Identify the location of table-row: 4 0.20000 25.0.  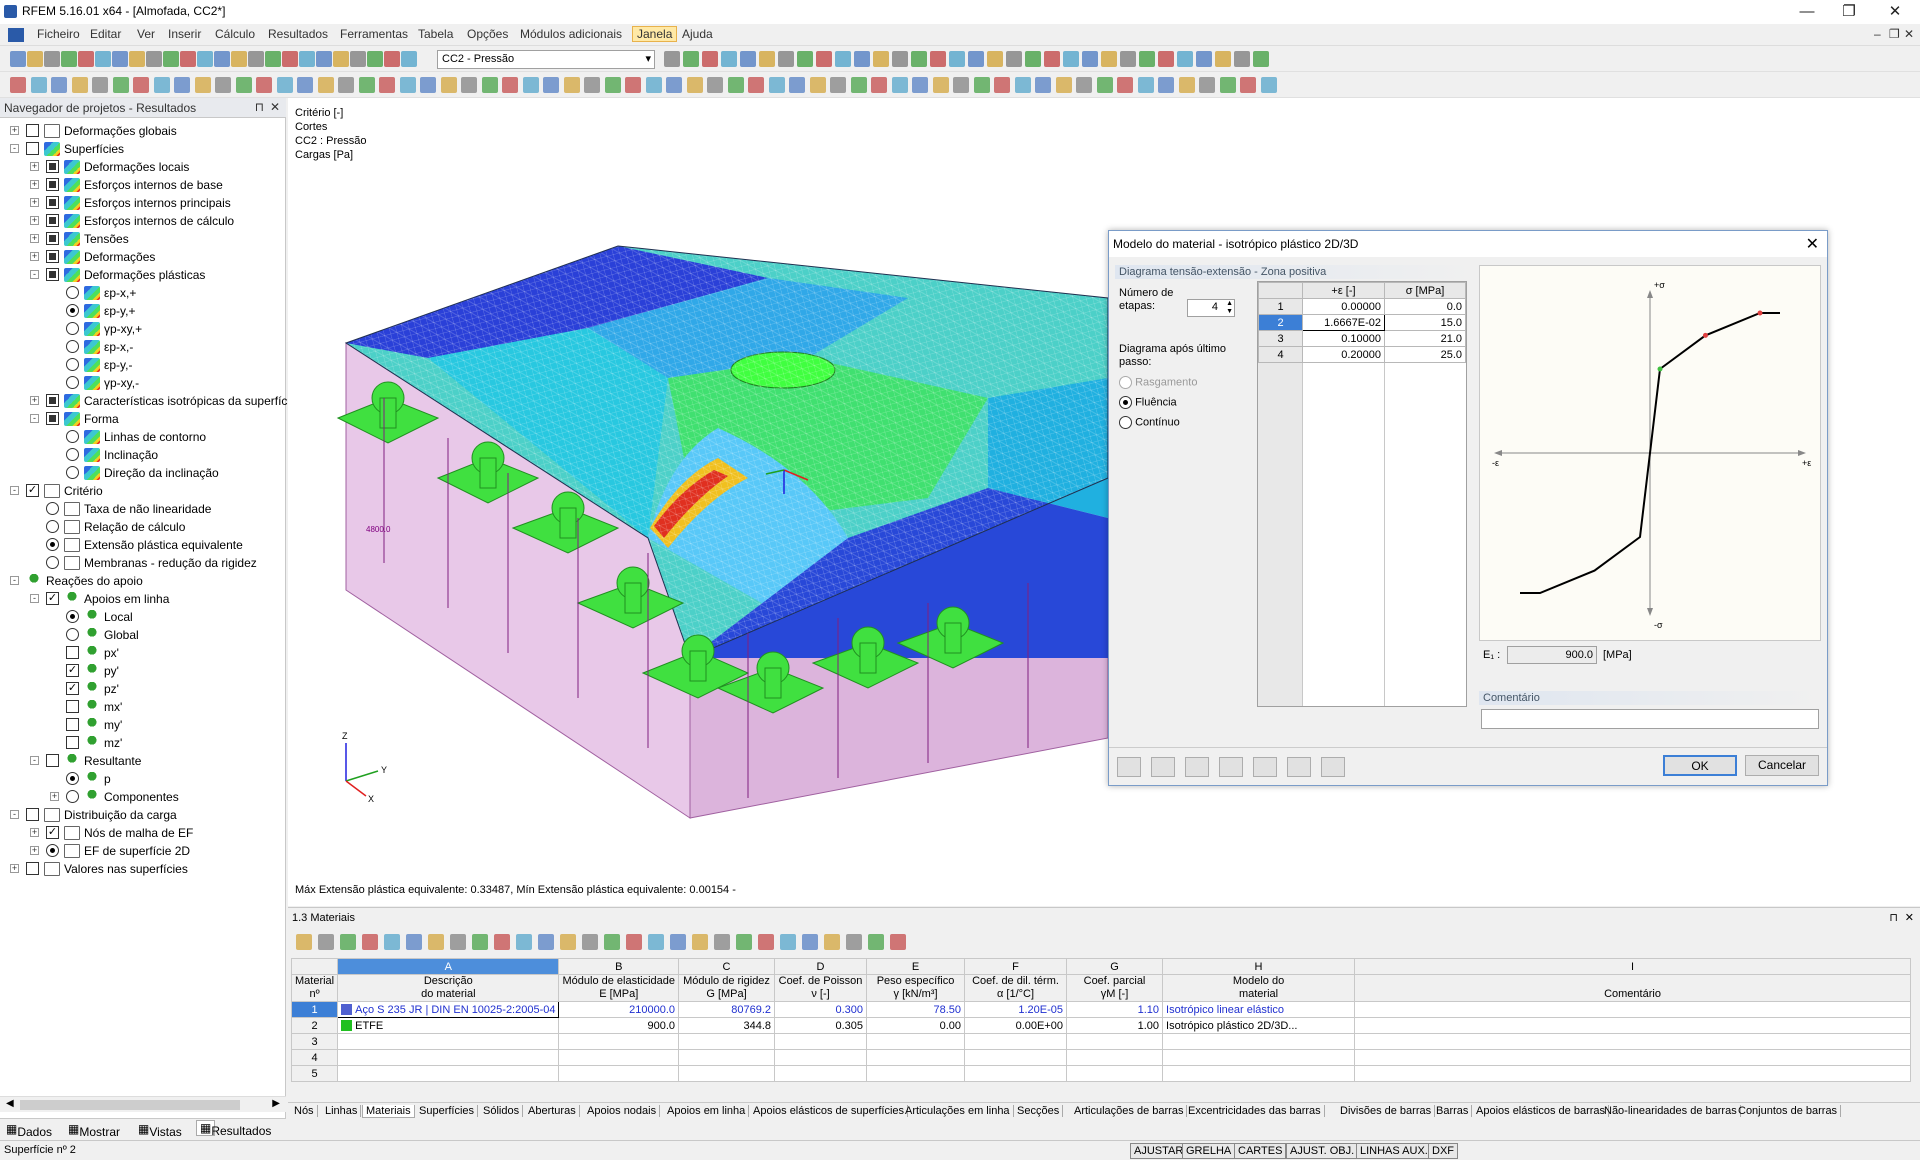
(1362, 354).